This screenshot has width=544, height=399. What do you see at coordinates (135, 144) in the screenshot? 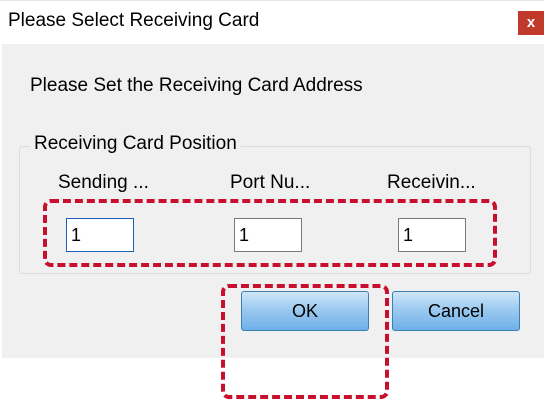
I see `group-label: Receiving Card Position` at bounding box center [135, 144].